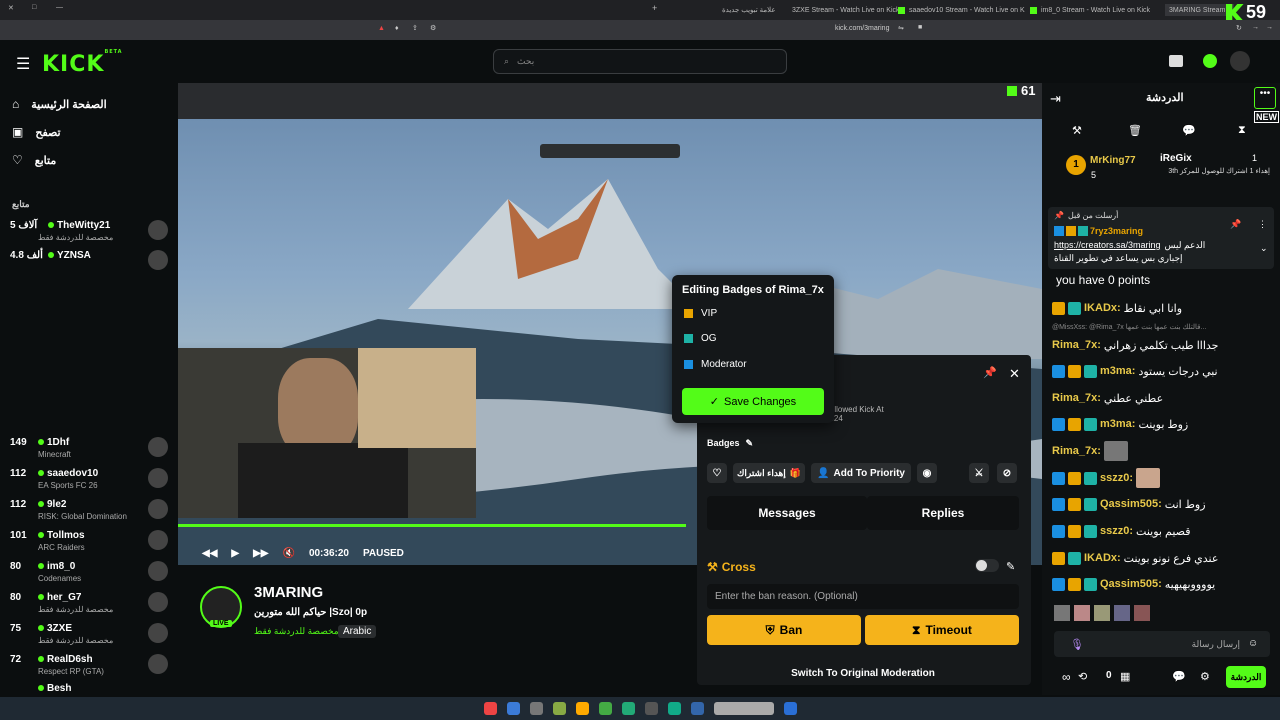 The width and height of the screenshot is (1280, 720). Describe the element at coordinates (90, 511) in the screenshot. I see `channel-item: 112 9le2 RISK: Global Domination` at that location.